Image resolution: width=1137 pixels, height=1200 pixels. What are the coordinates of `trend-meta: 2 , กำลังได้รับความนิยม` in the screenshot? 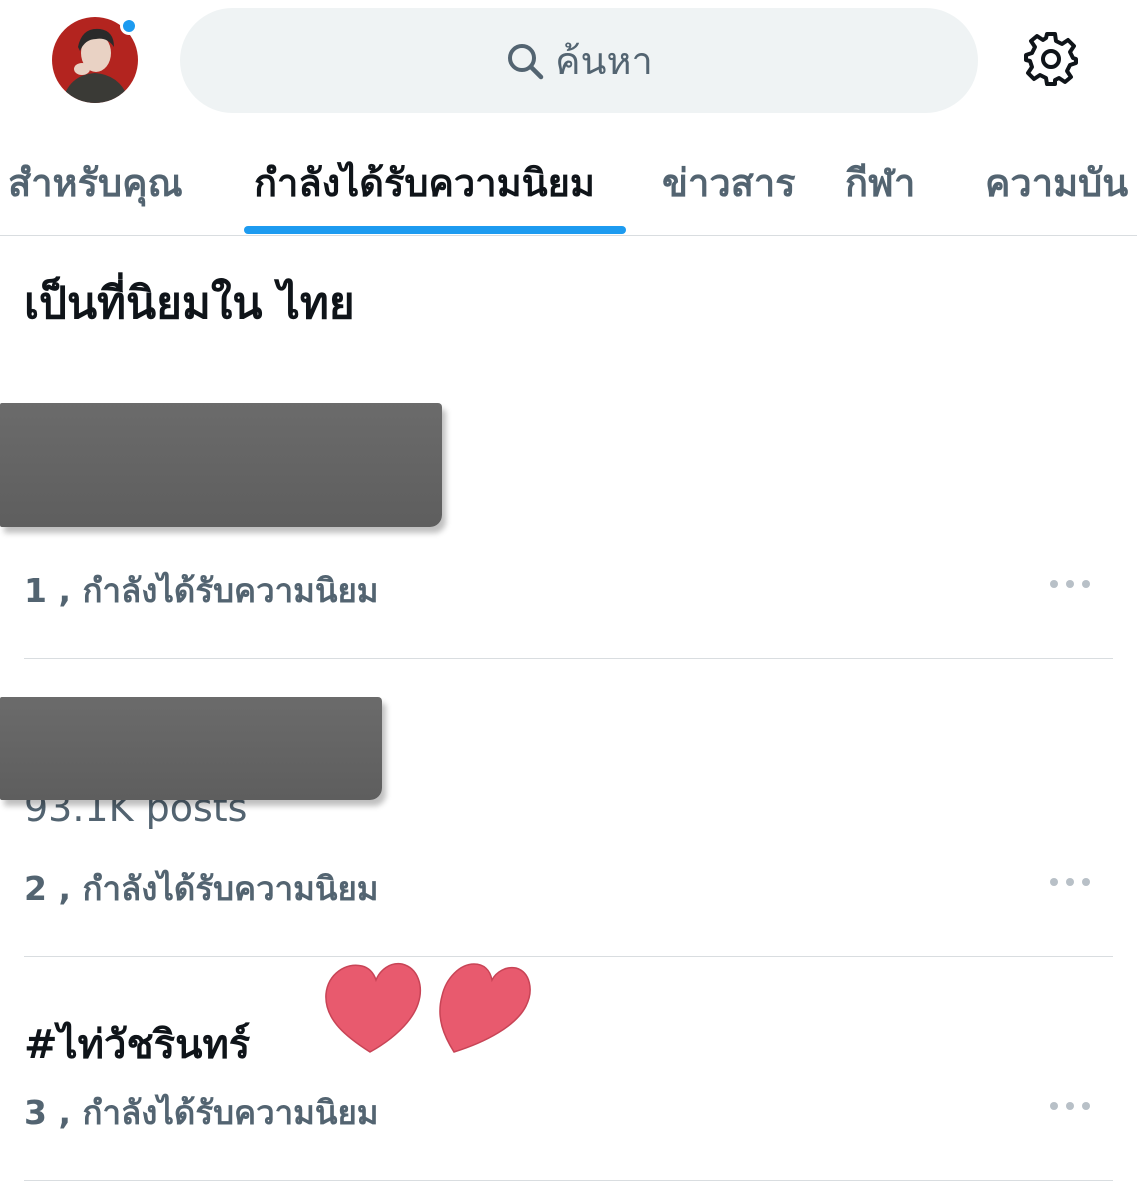 It's located at (201, 888).